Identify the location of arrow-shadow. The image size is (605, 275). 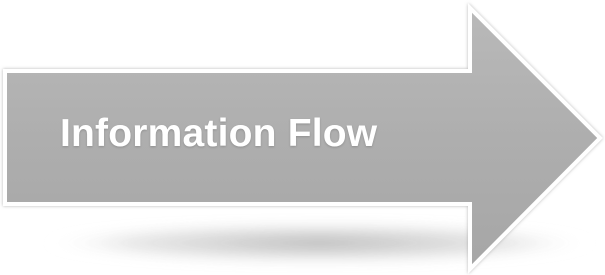
(319, 243).